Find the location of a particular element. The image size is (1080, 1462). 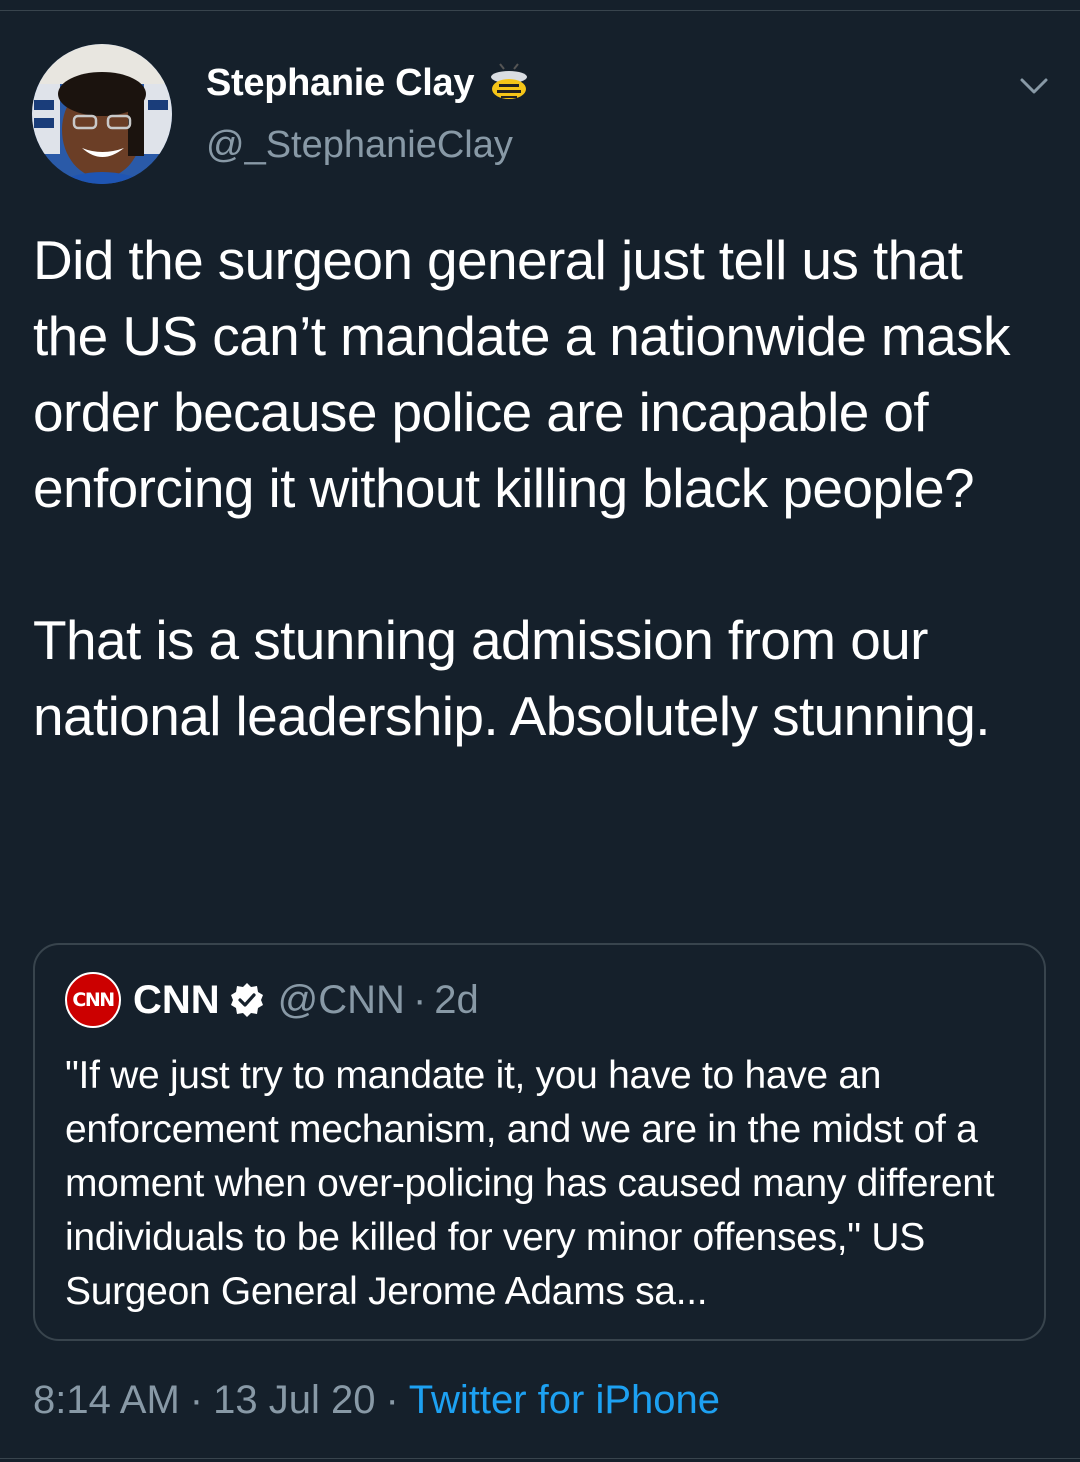

bottom-divider is located at coordinates (540, 1458).